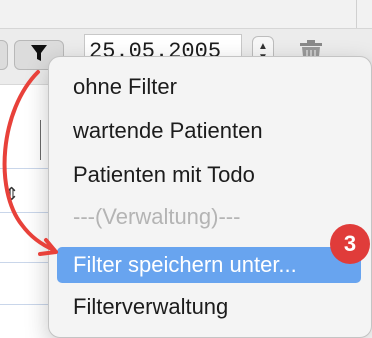 The width and height of the screenshot is (372, 338). What do you see at coordinates (356, 14) in the screenshot?
I see `toolbar-divider` at bounding box center [356, 14].